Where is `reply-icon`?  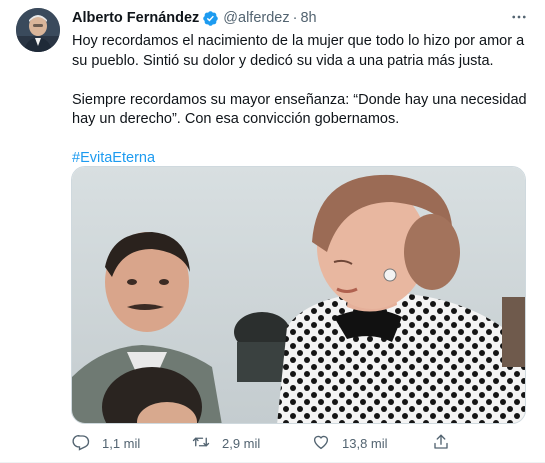
reply-icon is located at coordinates (81, 443).